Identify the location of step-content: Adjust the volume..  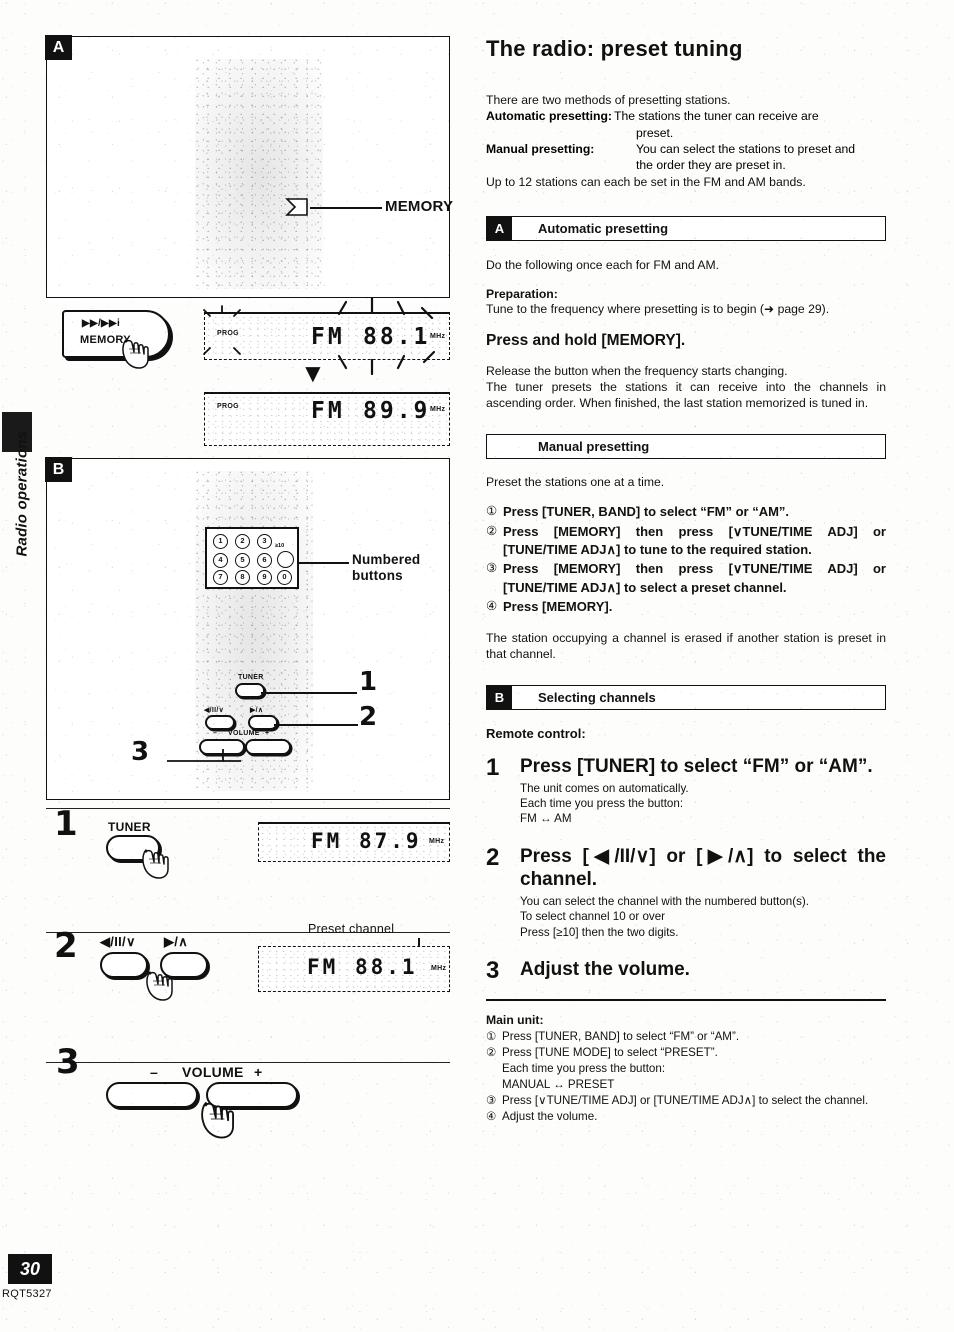
(703, 970).